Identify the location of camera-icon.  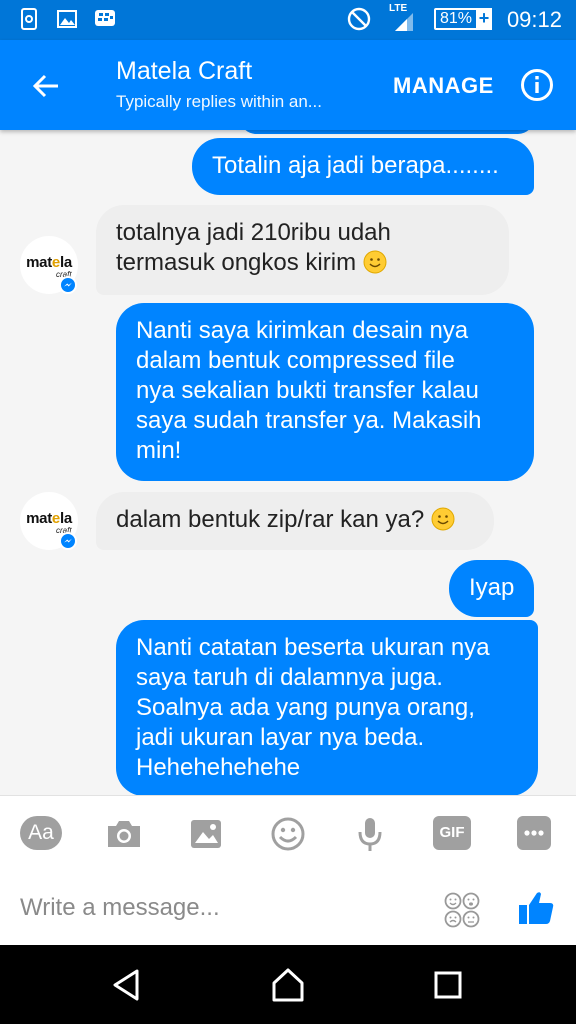
(124, 834).